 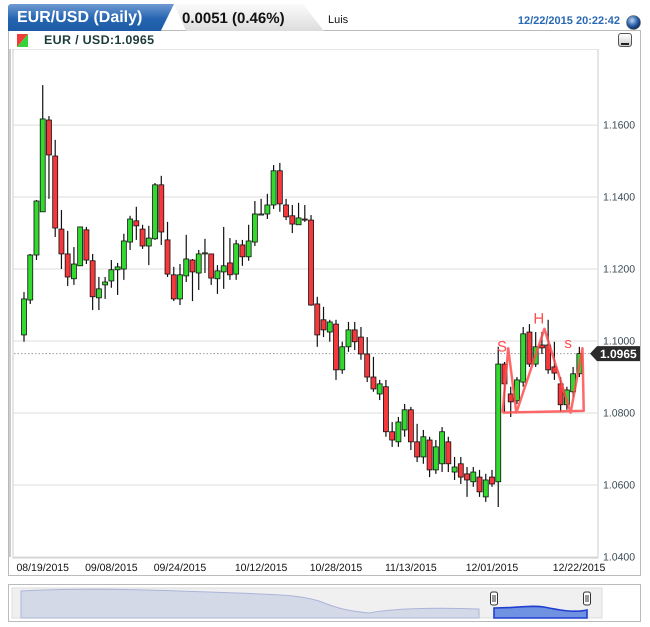 What do you see at coordinates (180, 568) in the screenshot?
I see `x-axis-label: 09/24/2015` at bounding box center [180, 568].